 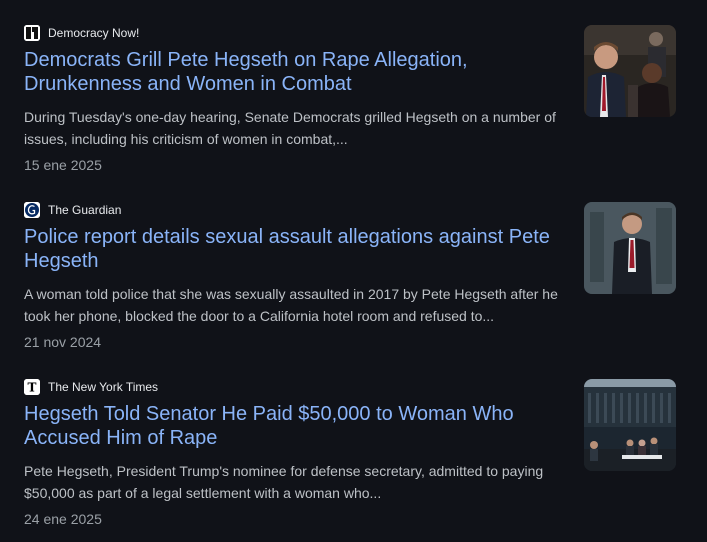 I want to click on svg-text: T, so click(x=32, y=388).